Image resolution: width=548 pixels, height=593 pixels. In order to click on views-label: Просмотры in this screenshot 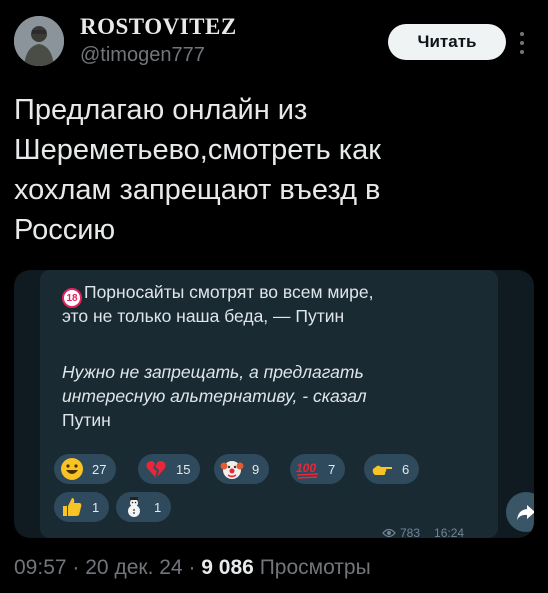, I will do `click(315, 567)`.